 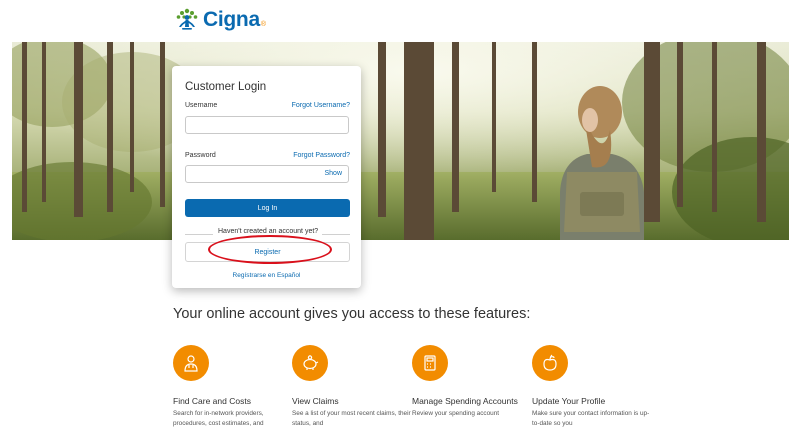 What do you see at coordinates (201, 105) in the screenshot?
I see `username-label: Username` at bounding box center [201, 105].